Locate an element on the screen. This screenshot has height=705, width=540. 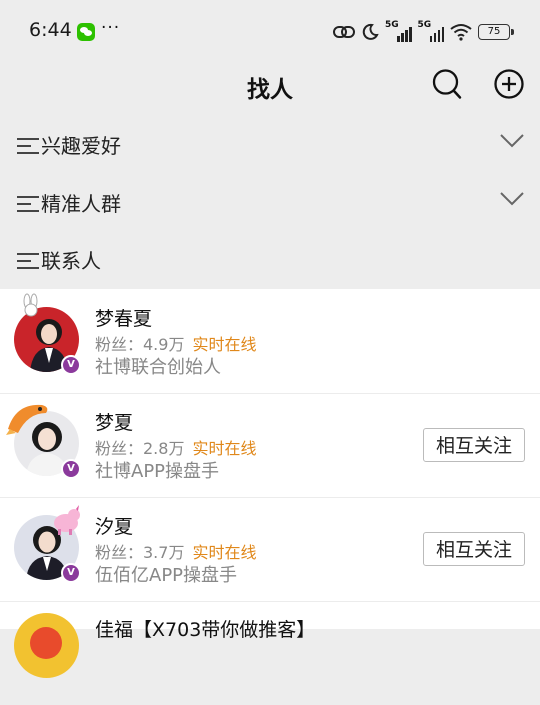
unicorn-sticker-icon is located at coordinates (67, 520).